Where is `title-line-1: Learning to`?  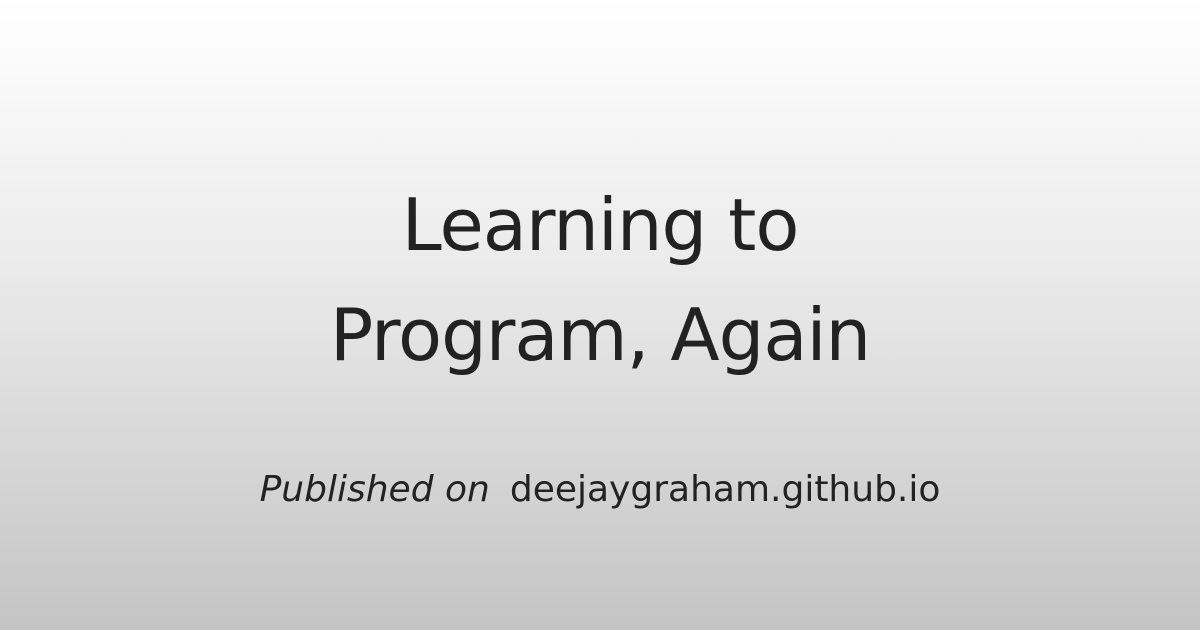
title-line-1: Learning to is located at coordinates (600, 225).